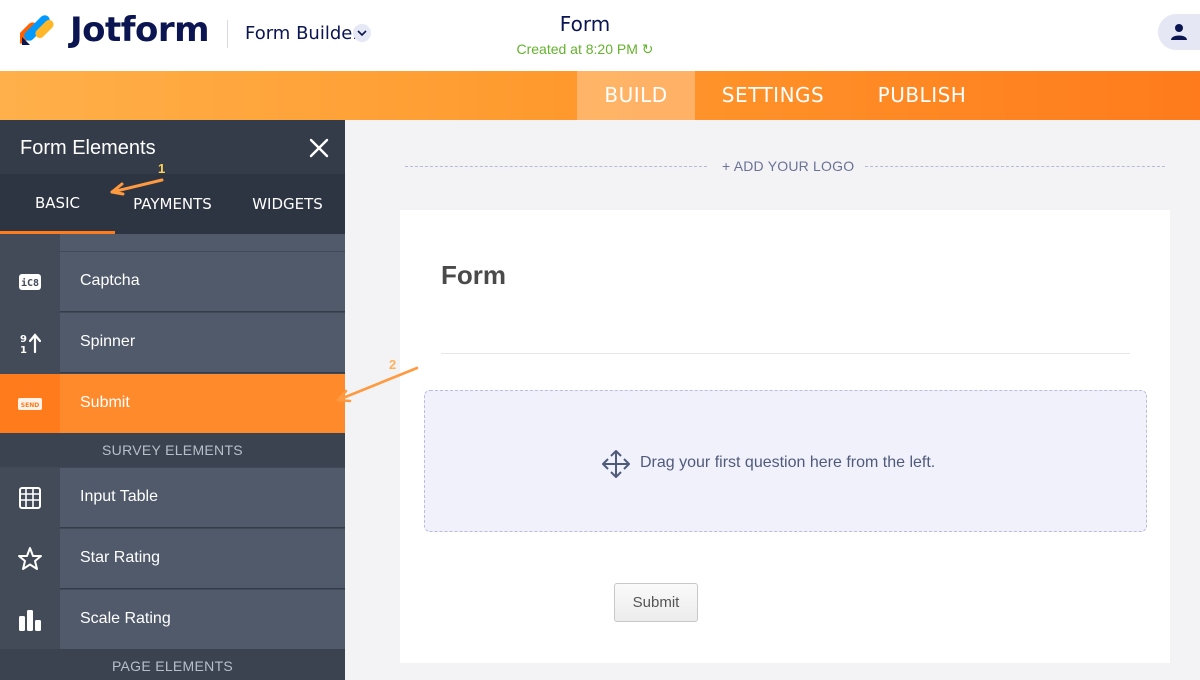 This screenshot has height=680, width=1200. Describe the element at coordinates (172, 342) in the screenshot. I see `element-spinner: 9 1 Spinner` at that location.